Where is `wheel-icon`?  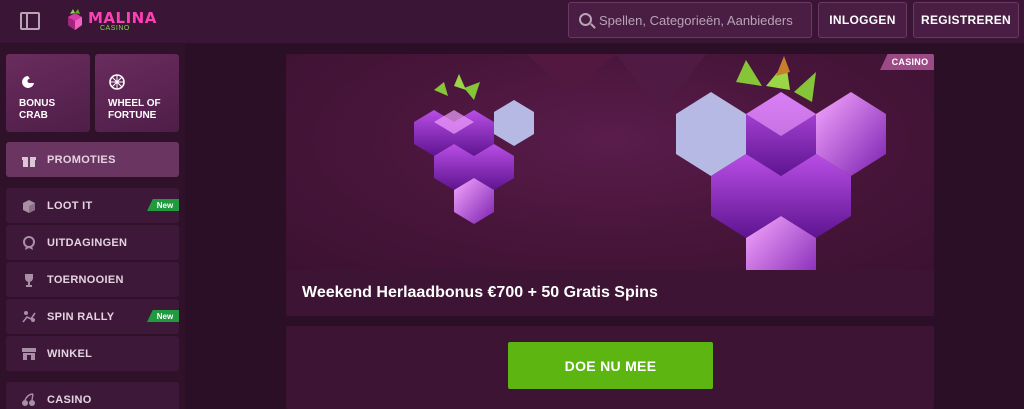
wheel-icon is located at coordinates (117, 82).